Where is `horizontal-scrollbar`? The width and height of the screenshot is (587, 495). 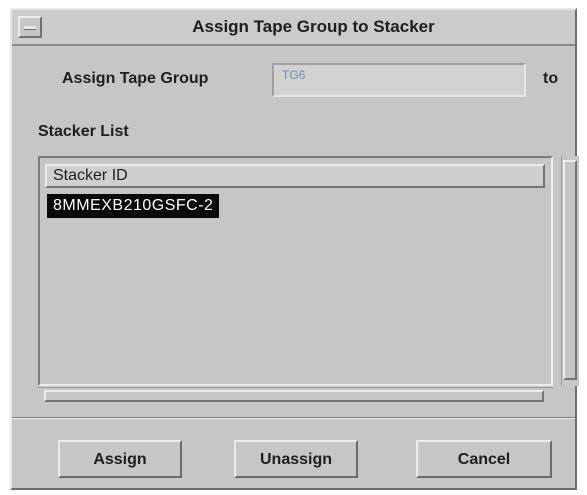 horizontal-scrollbar is located at coordinates (295, 395).